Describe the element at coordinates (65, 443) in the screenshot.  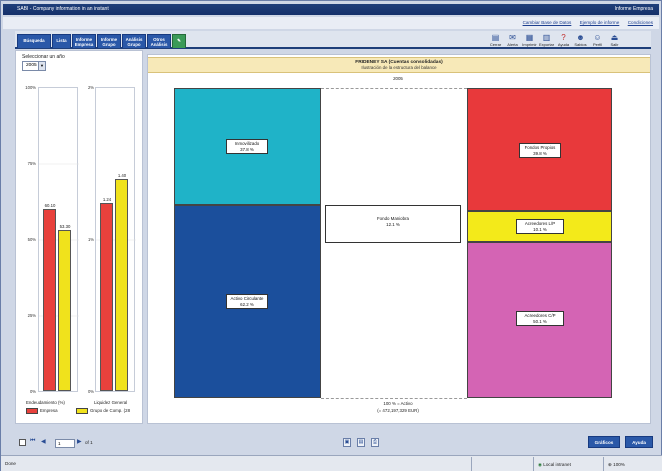
I see `page-input: 1` at that location.